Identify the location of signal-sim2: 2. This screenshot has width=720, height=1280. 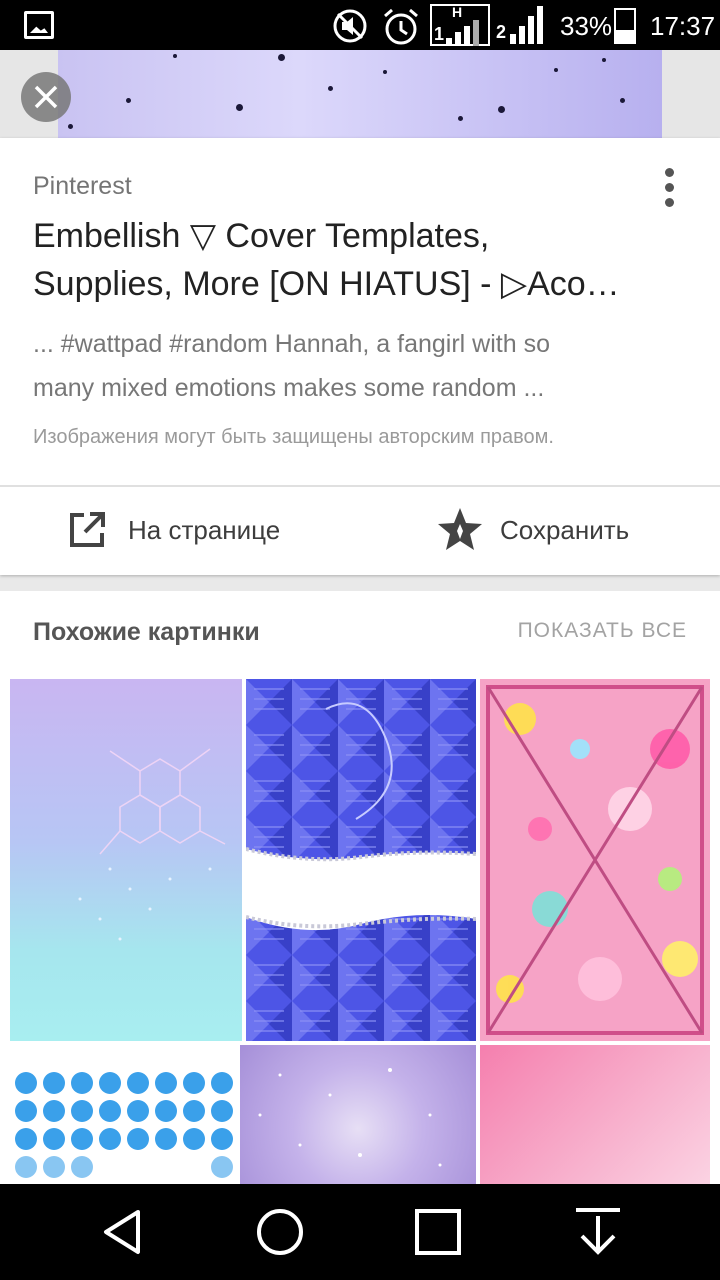
(524, 26).